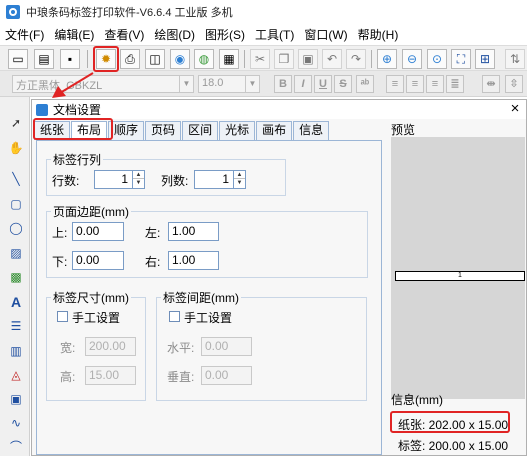 The width and height of the screenshot is (527, 456). Describe the element at coordinates (16, 227) in the screenshot. I see `ellipse-tool: ◯` at that location.